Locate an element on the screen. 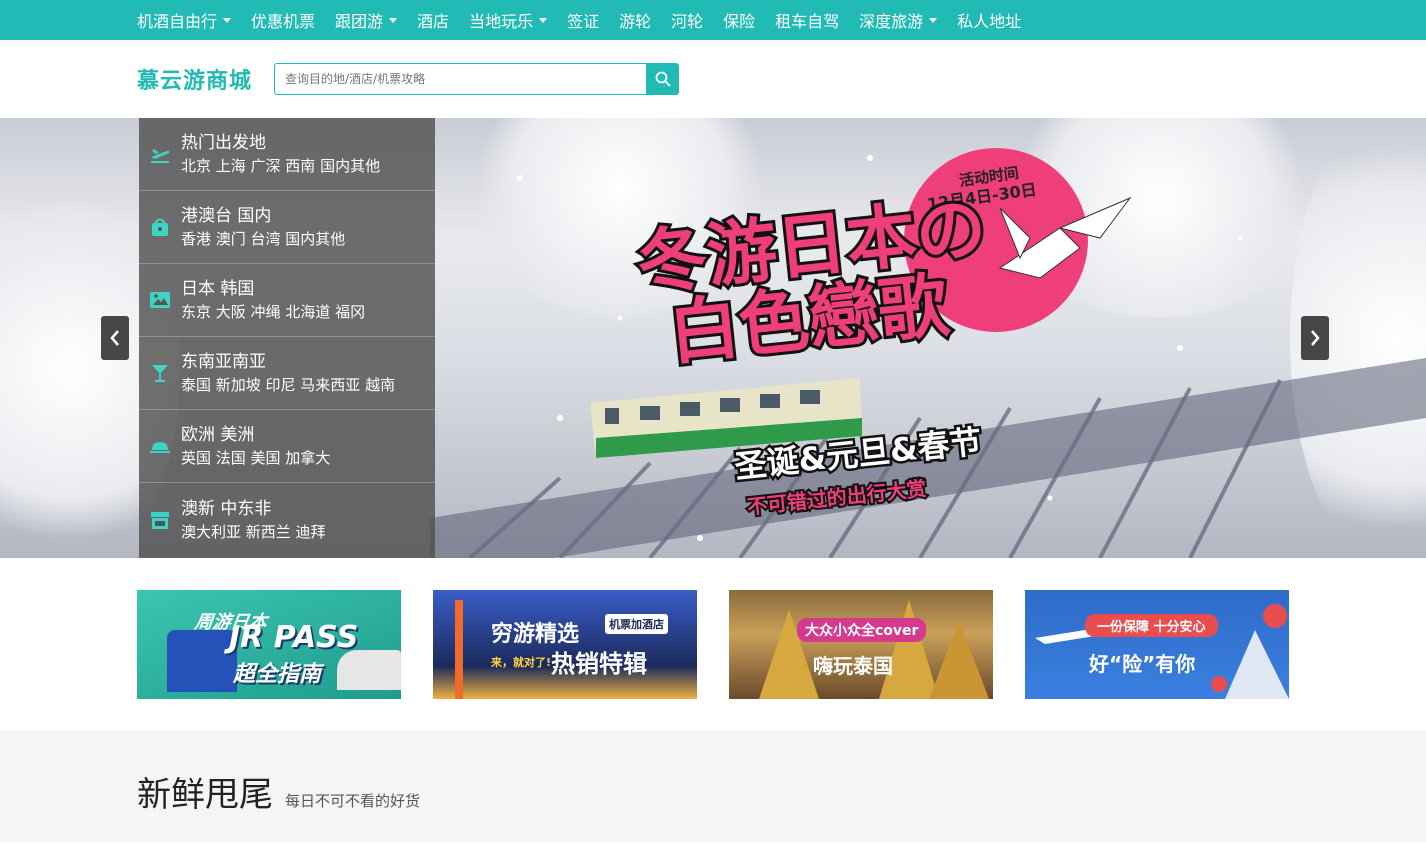 This screenshot has width=1426, height=843. image-icon is located at coordinates (160, 300).